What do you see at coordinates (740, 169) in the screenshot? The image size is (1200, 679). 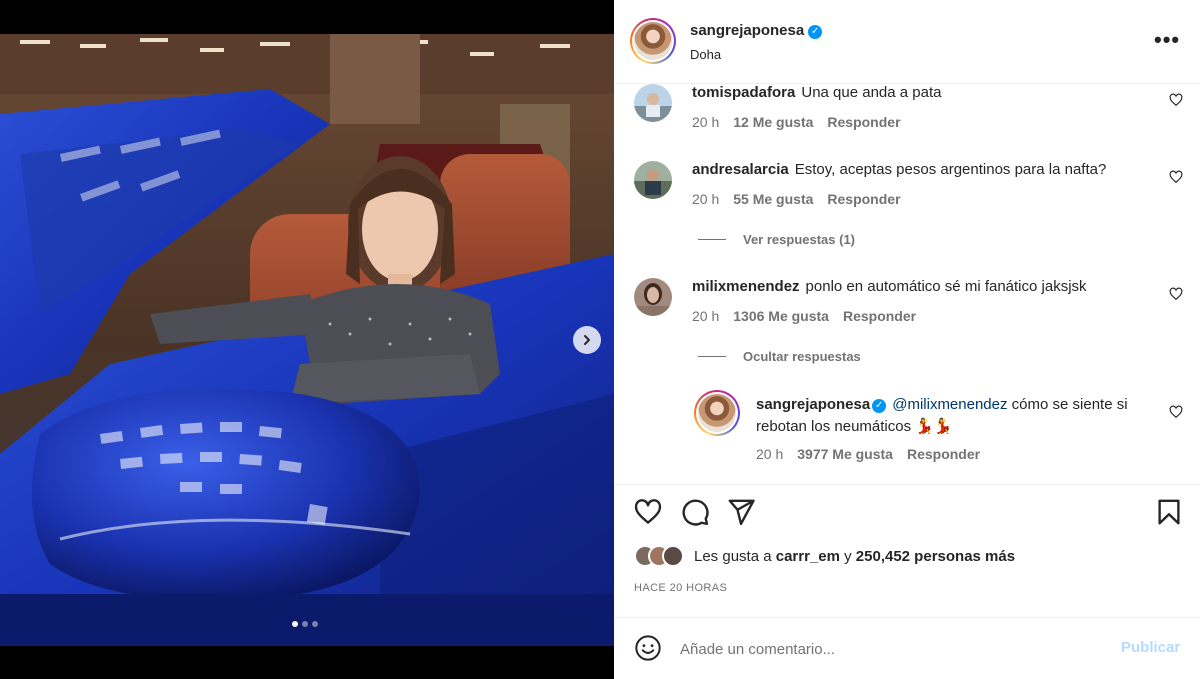 I see `comment-username: andresalarcia` at bounding box center [740, 169].